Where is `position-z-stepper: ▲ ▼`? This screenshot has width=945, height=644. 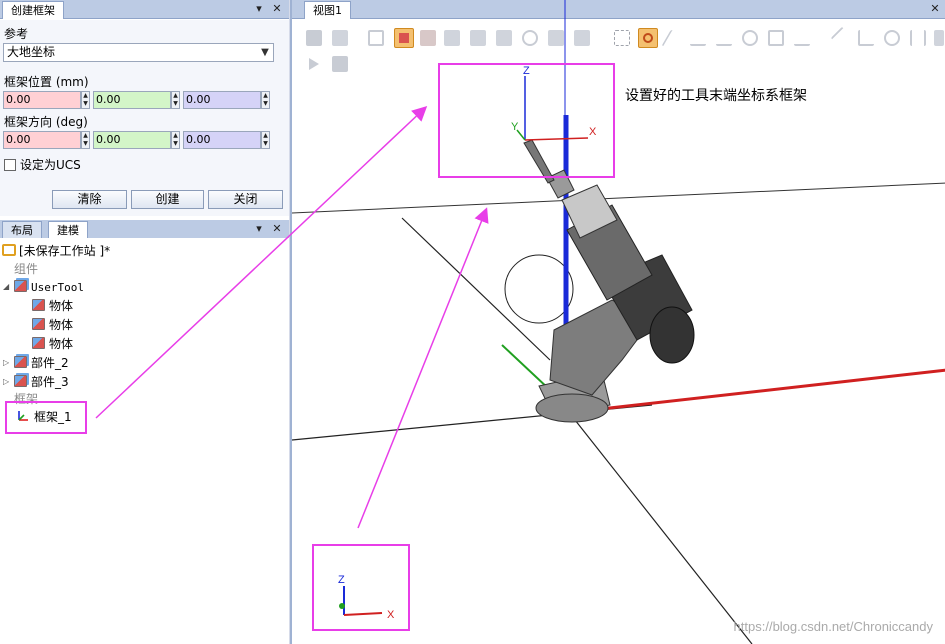 position-z-stepper: ▲ ▼ is located at coordinates (265, 100).